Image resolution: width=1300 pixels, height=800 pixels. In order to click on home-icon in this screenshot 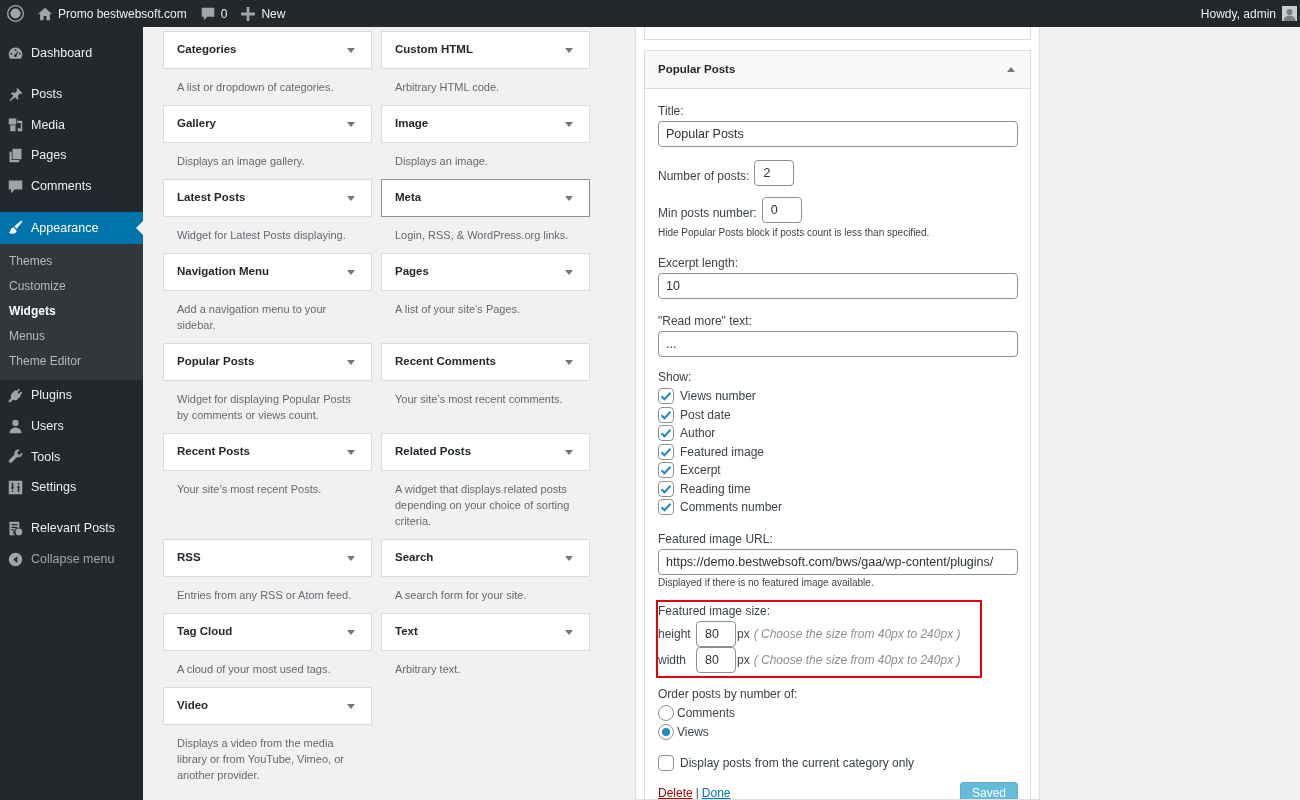, I will do `click(45, 13)`.